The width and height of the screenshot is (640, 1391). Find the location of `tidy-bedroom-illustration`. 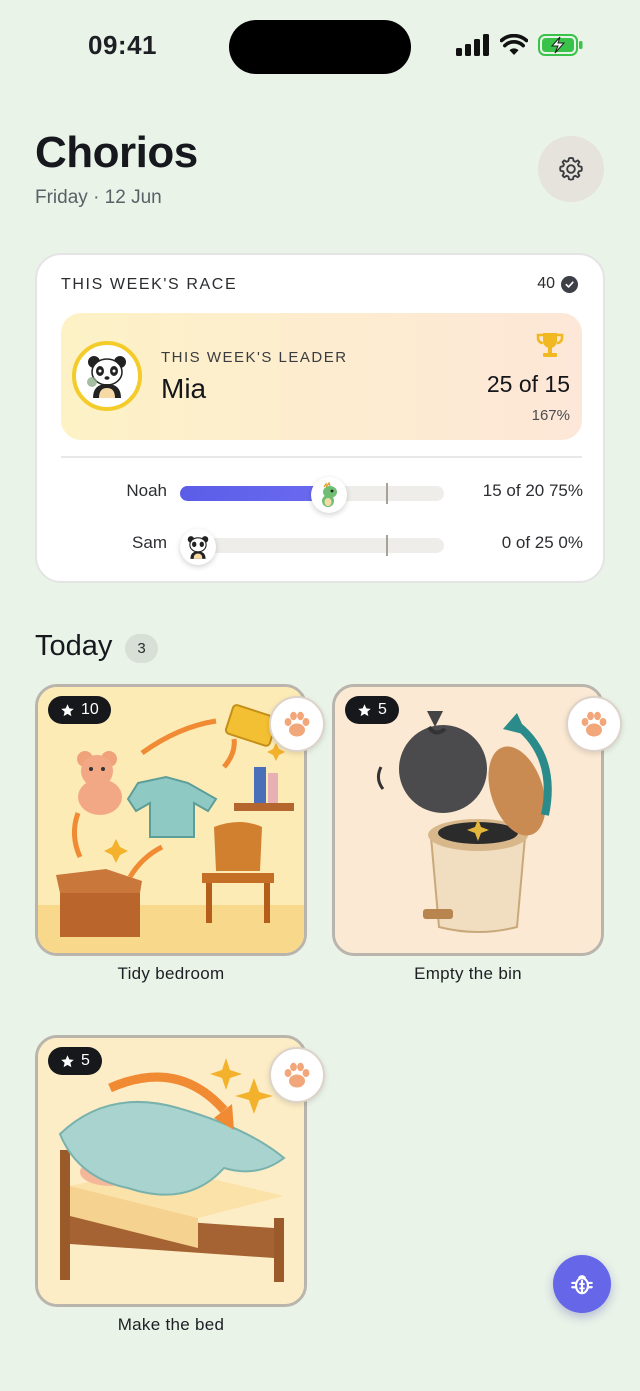

tidy-bedroom-illustration is located at coordinates (171, 820).